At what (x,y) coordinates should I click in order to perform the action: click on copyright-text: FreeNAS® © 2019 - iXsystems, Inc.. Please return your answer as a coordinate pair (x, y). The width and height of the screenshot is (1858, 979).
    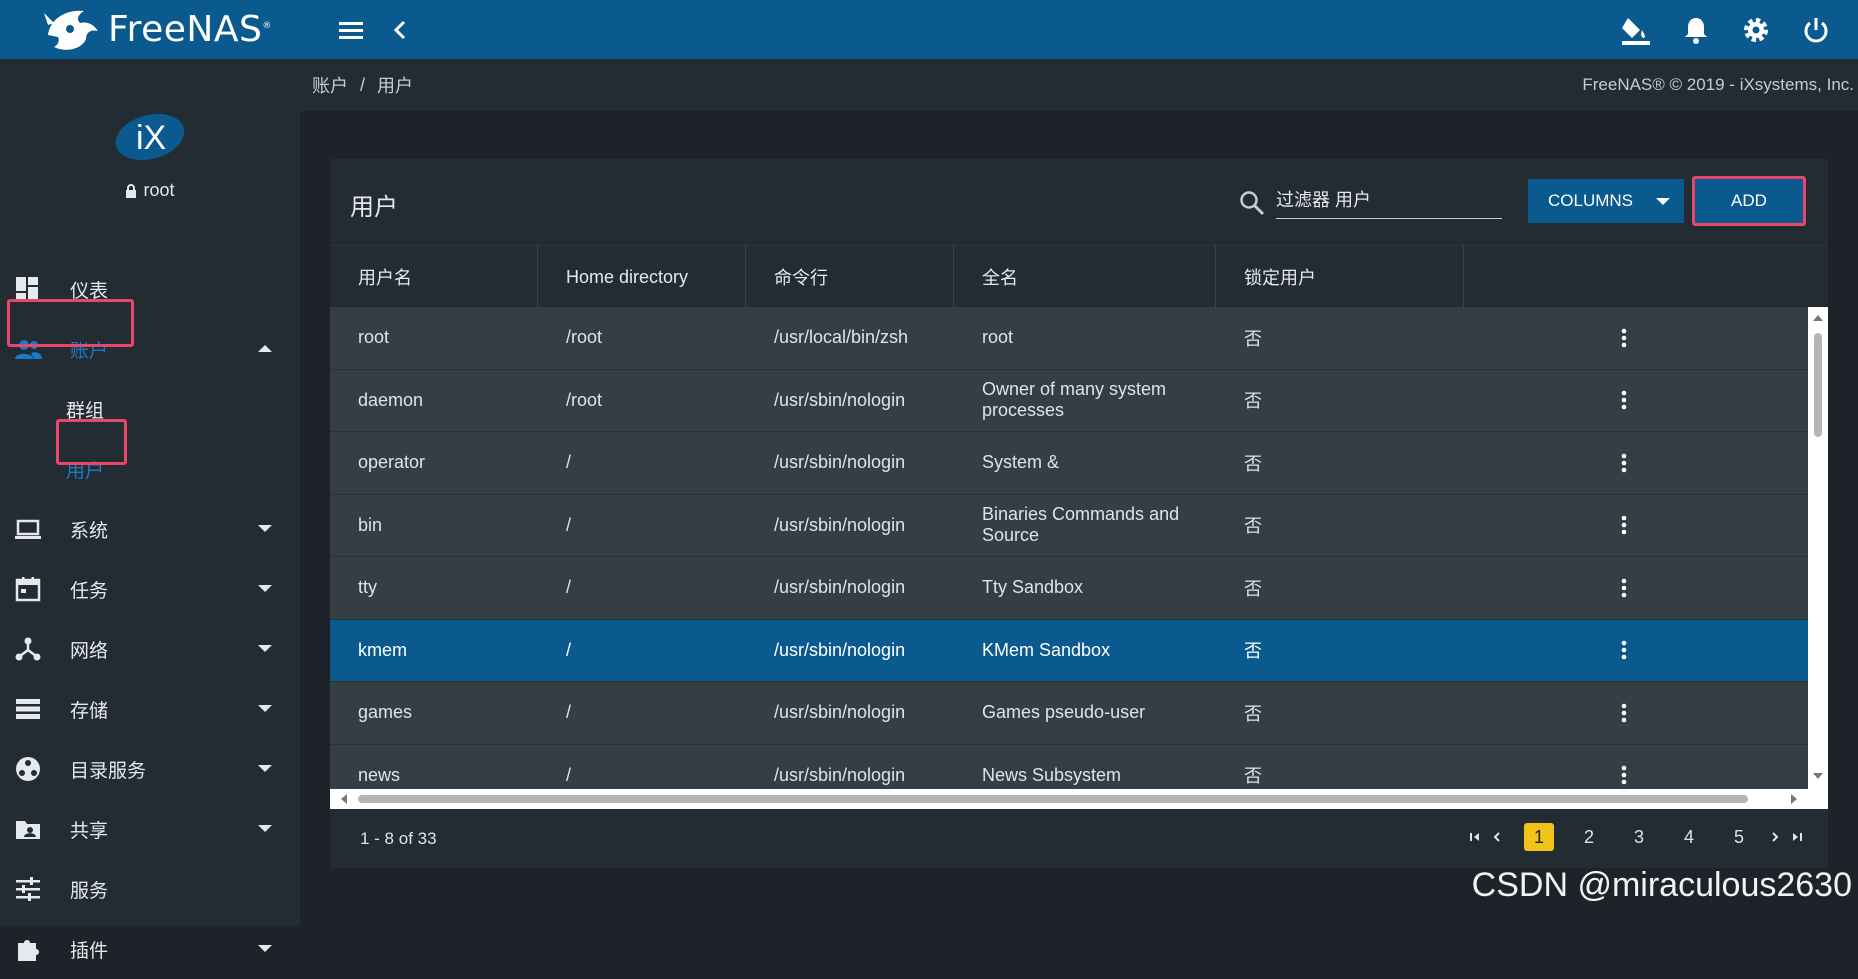
    Looking at the image, I should click on (1718, 84).